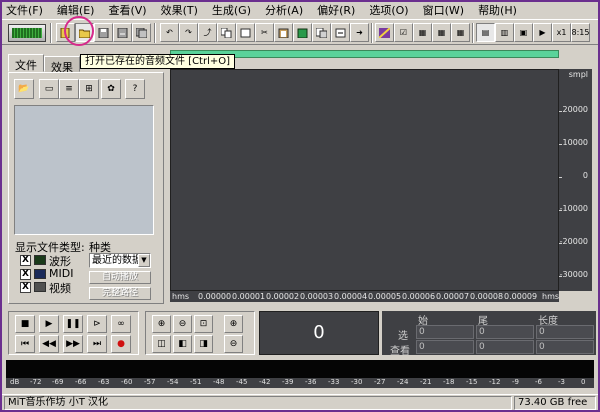  Describe the element at coordinates (445, 347) in the screenshot. I see `view-begin-field: 0` at that location.